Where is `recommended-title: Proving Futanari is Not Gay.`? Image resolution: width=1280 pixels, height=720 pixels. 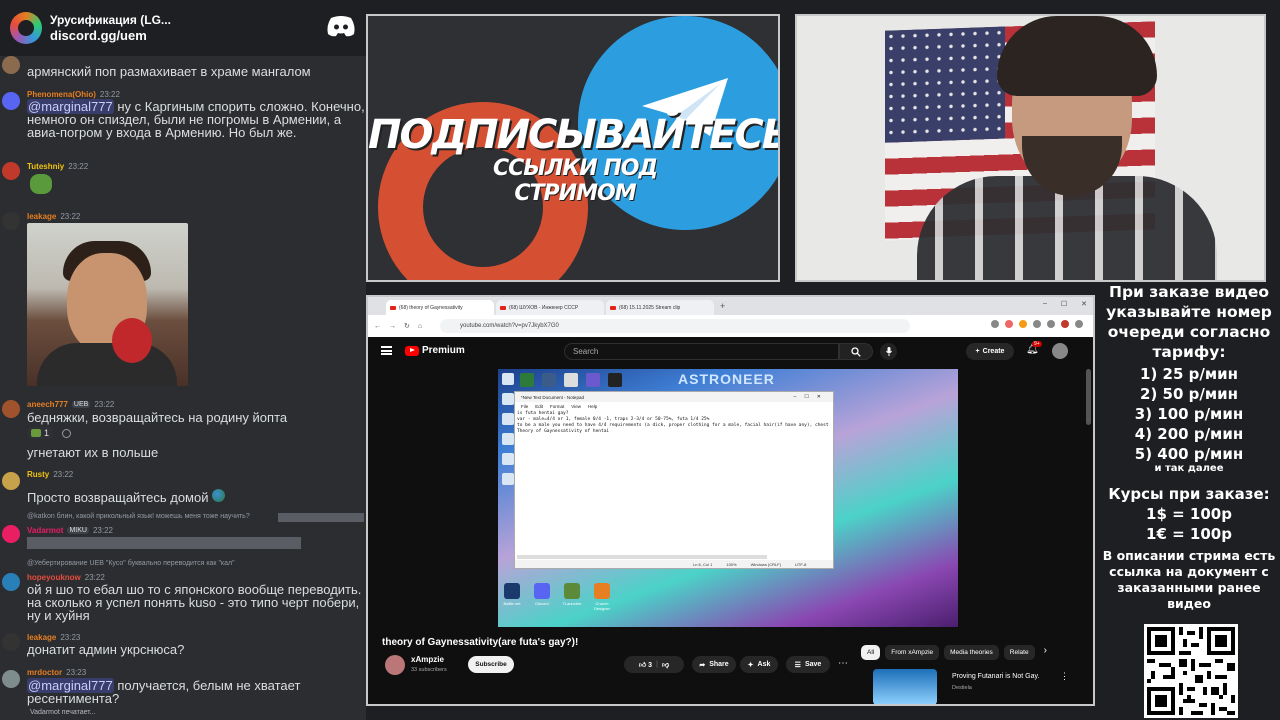 recommended-title: Proving Futanari is Not Gay. is located at coordinates (995, 676).